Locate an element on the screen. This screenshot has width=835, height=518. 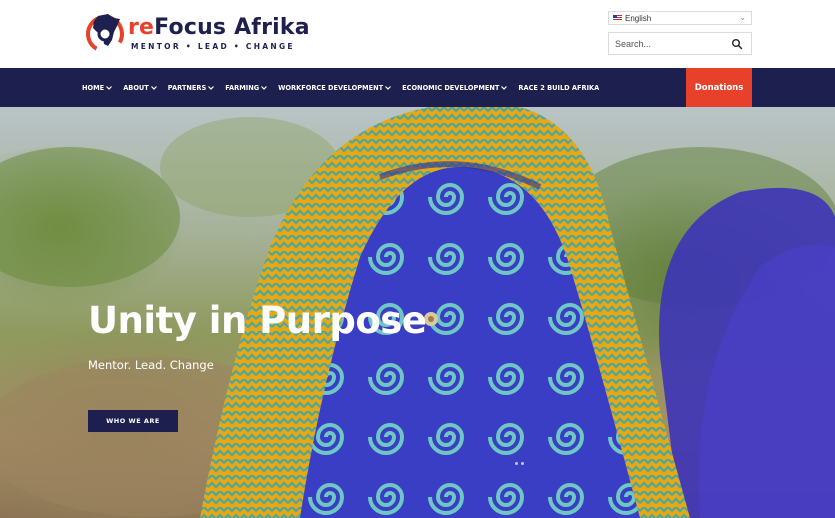
search-box is located at coordinates (680, 43).